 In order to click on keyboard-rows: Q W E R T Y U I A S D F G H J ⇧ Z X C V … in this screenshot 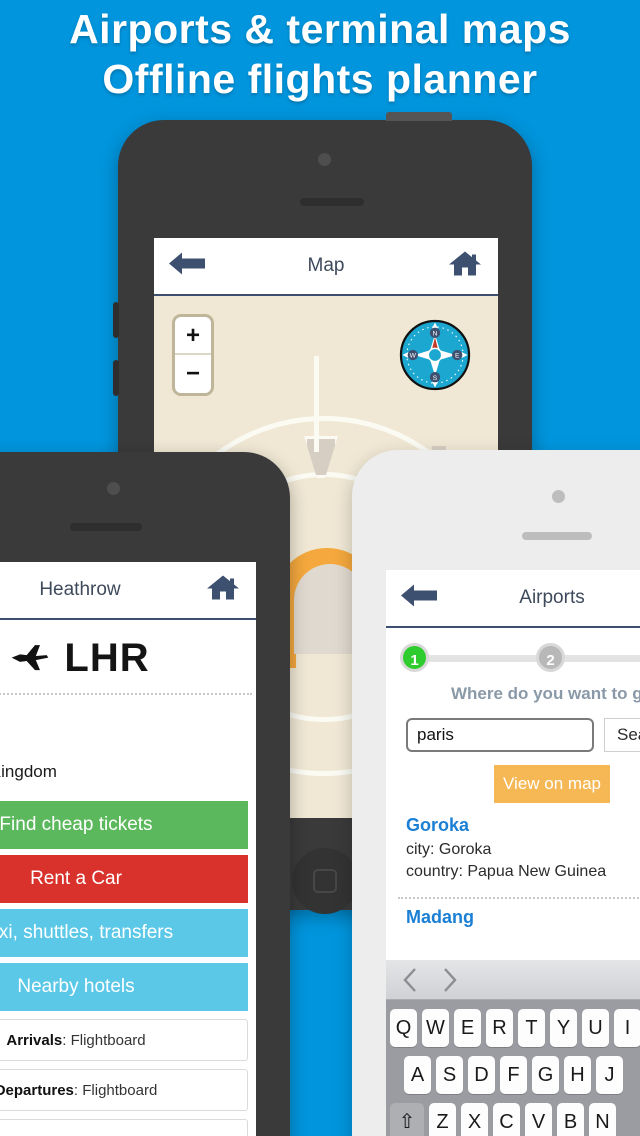, I will do `click(513, 1068)`.